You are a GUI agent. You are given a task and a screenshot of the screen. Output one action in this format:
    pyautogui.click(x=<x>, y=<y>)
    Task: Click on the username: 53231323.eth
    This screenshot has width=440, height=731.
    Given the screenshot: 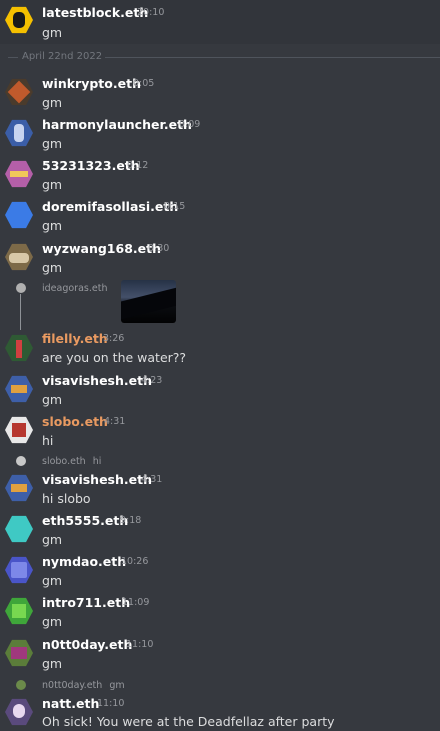 What is the action you would take?
    pyautogui.click(x=91, y=165)
    